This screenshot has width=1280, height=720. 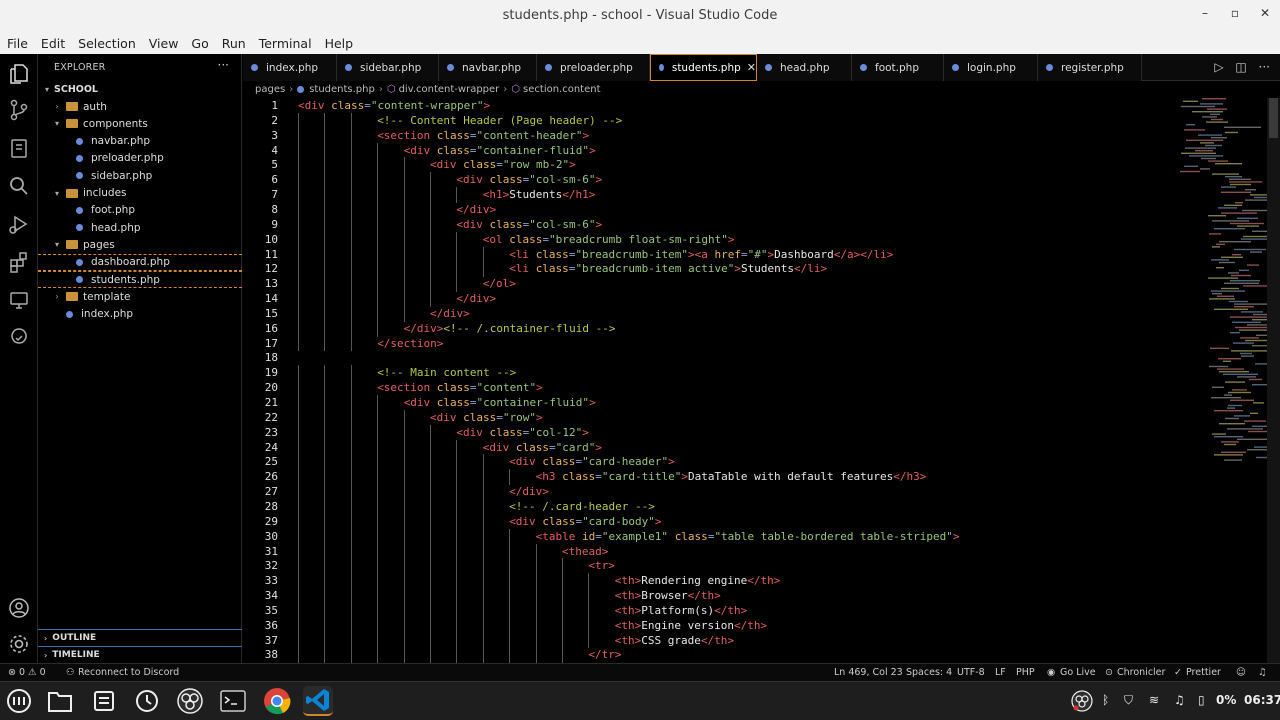 I want to click on tree-file: navbar.php, so click(x=140, y=141).